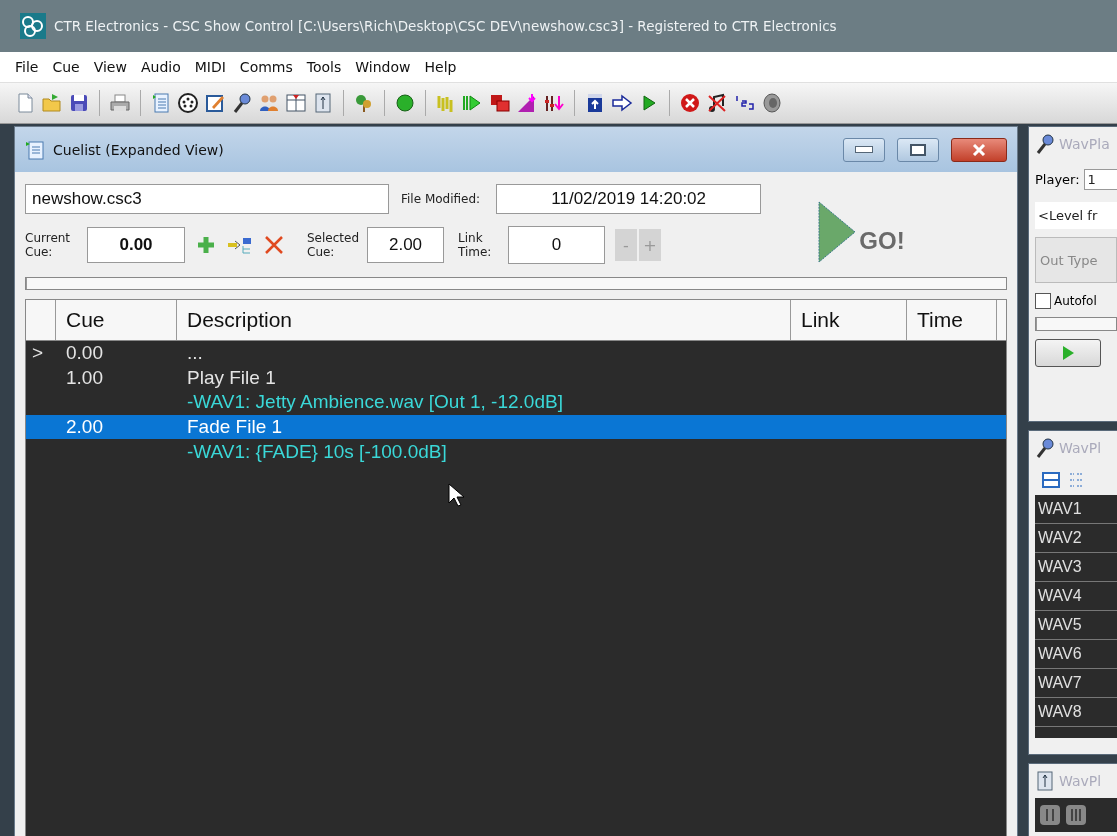 The height and width of the screenshot is (836, 1117). I want to click on play-button, so click(1068, 353).